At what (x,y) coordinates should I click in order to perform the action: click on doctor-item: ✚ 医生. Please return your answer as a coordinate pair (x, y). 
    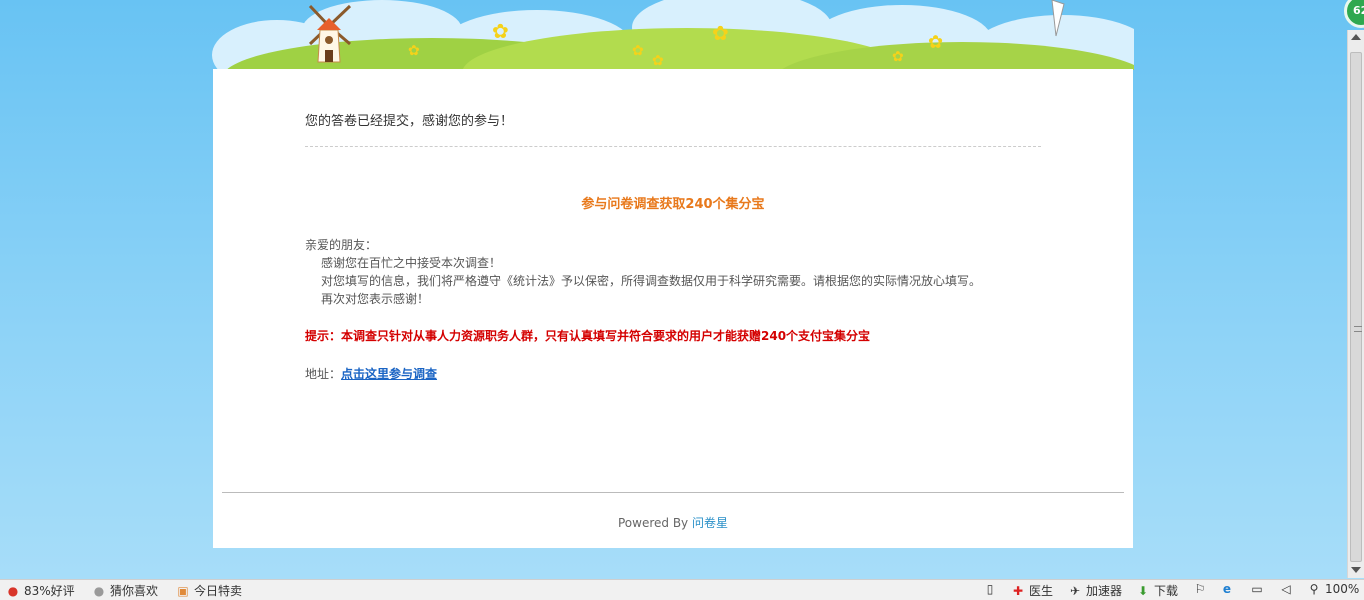
    Looking at the image, I should click on (1032, 590).